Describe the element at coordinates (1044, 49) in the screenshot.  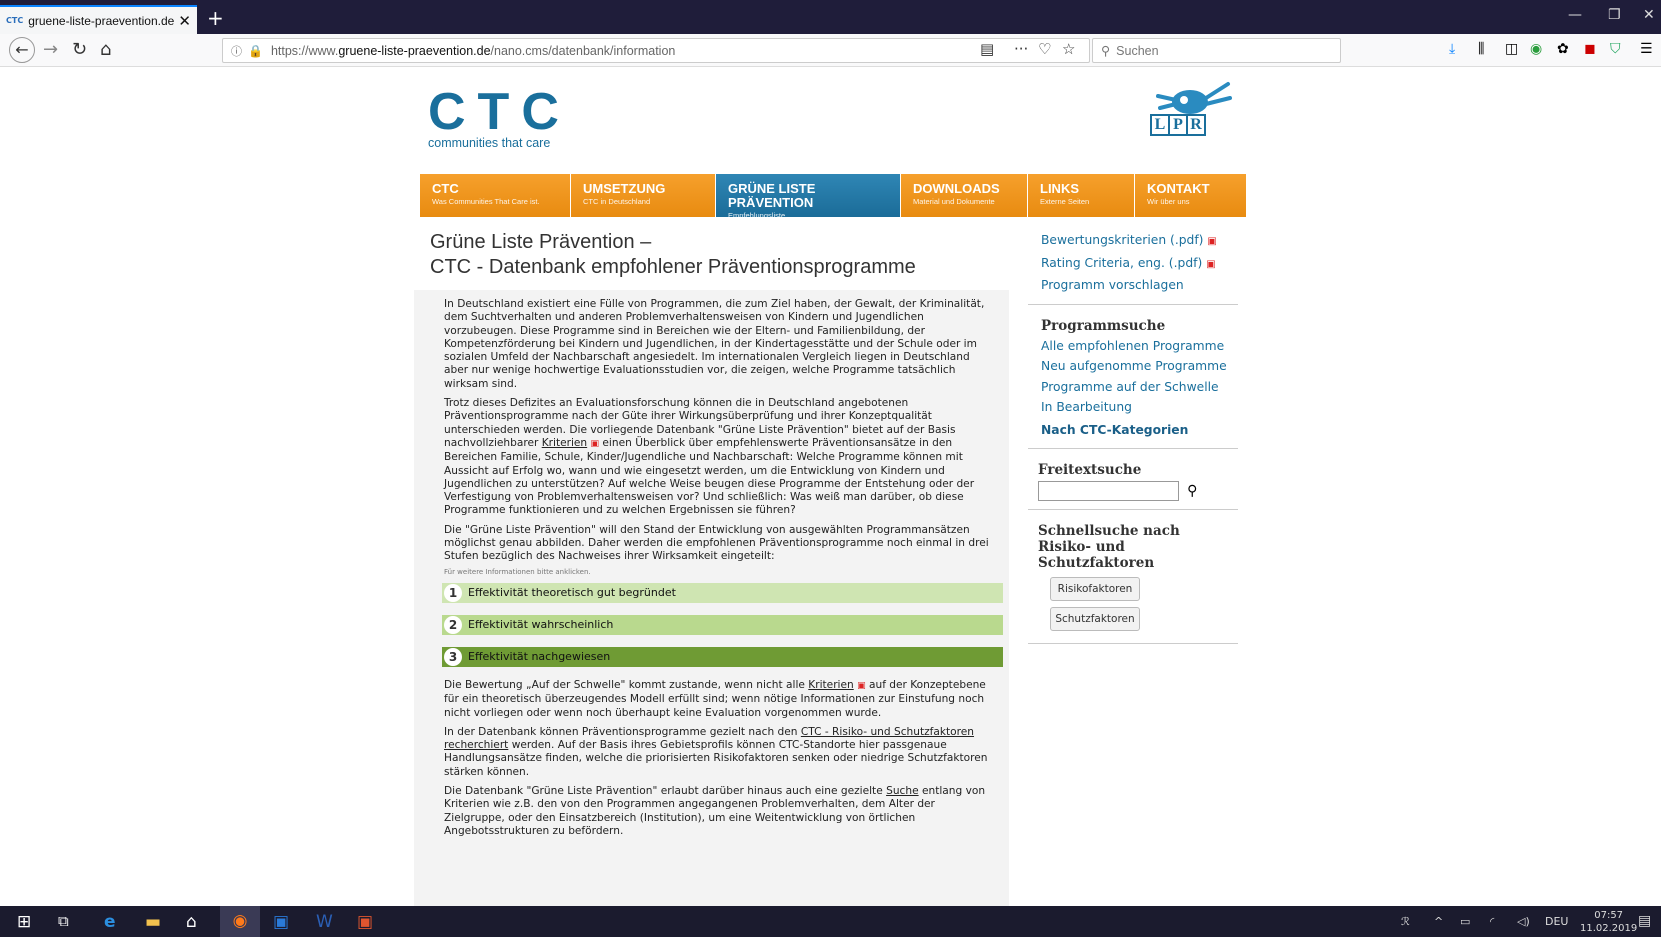
I see `pocket-icon: ♡` at that location.